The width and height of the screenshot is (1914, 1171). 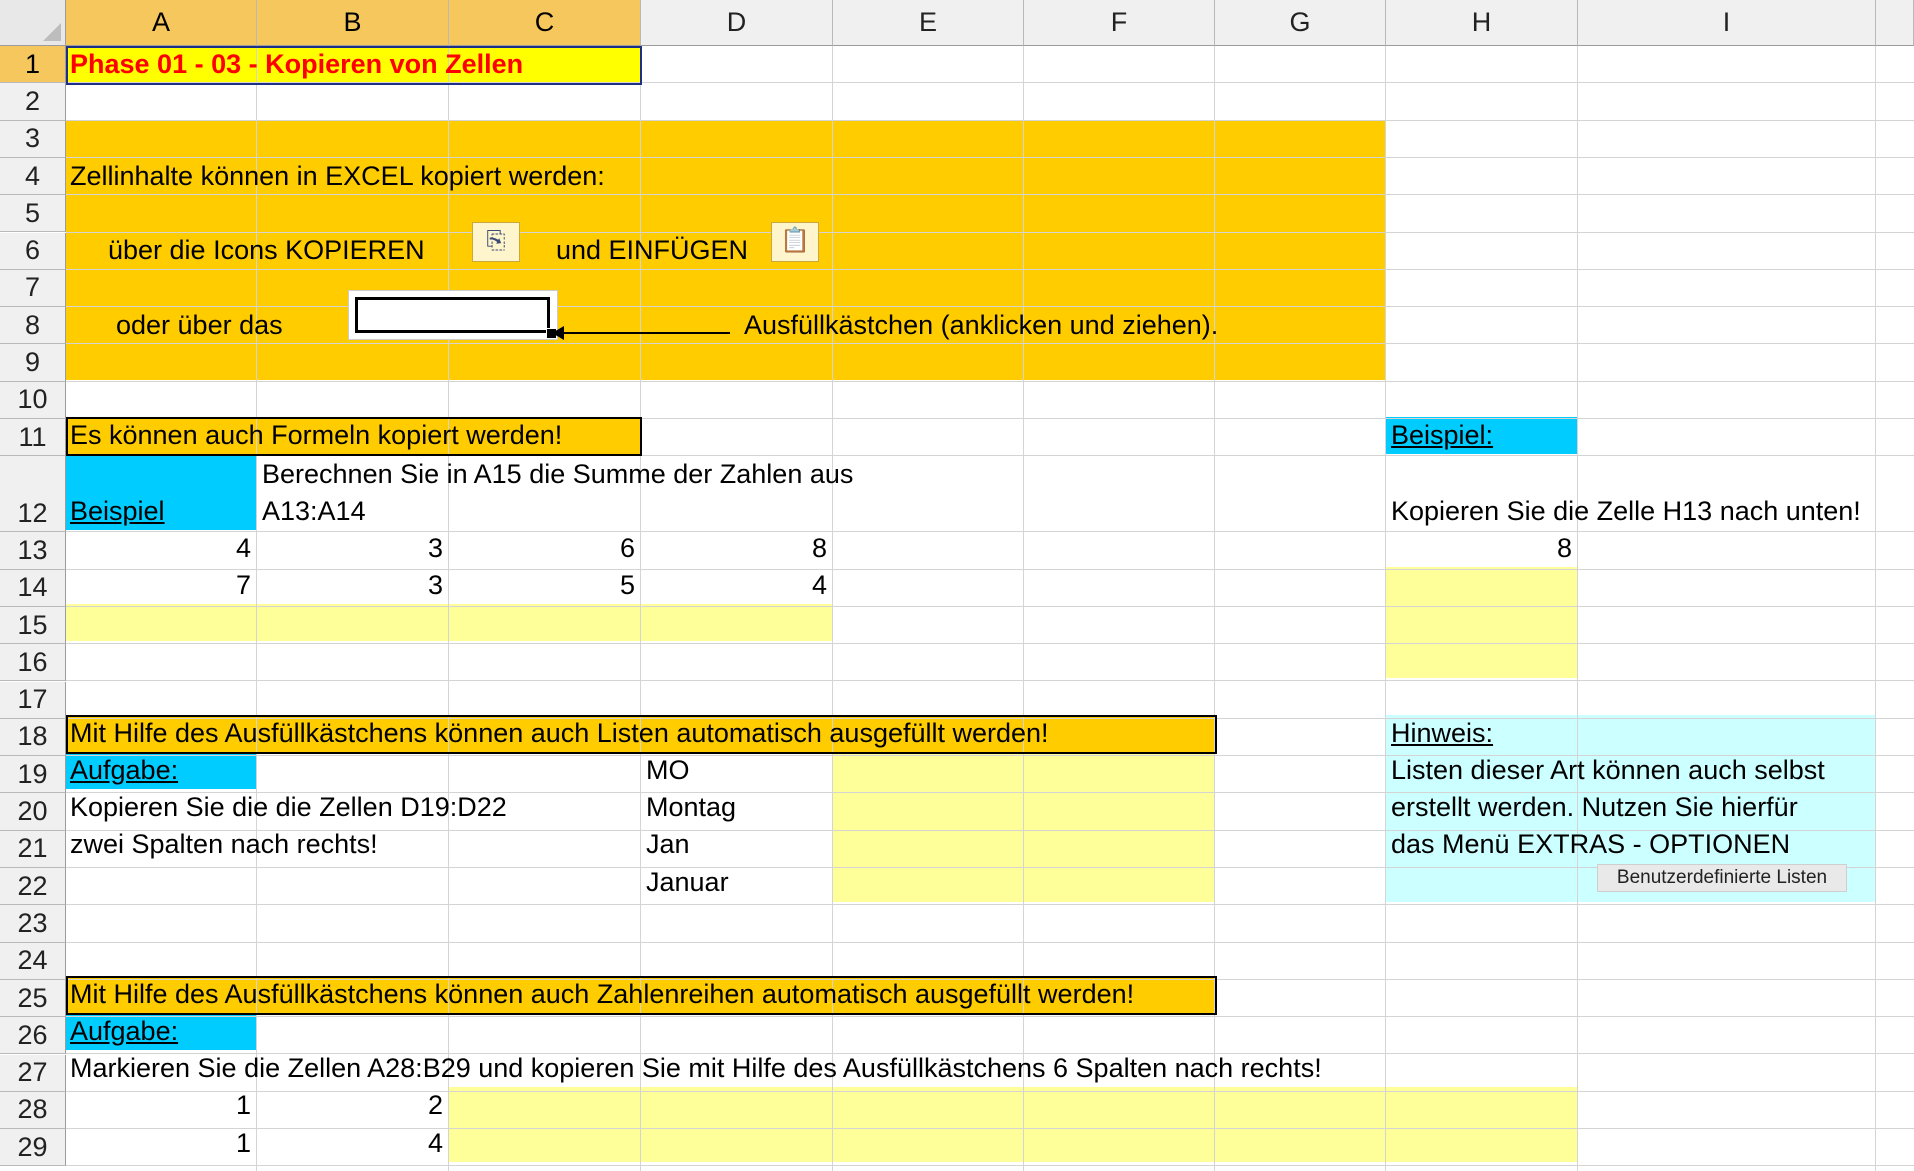 What do you see at coordinates (158, 548) in the screenshot?
I see `cell-A13: 4` at bounding box center [158, 548].